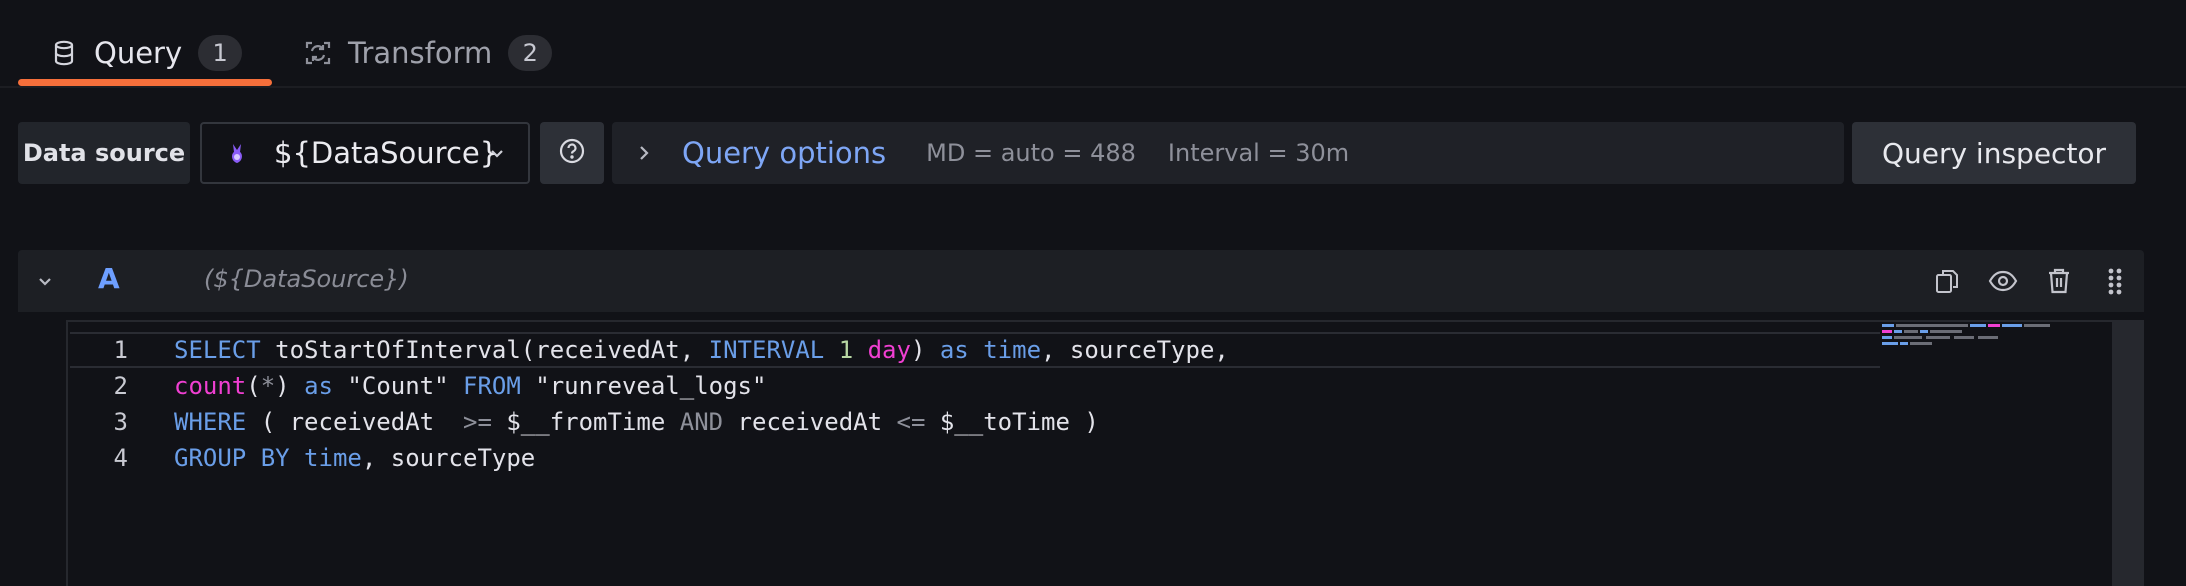  Describe the element at coordinates (1093, 87) in the screenshot. I see `tabs-divider` at that location.